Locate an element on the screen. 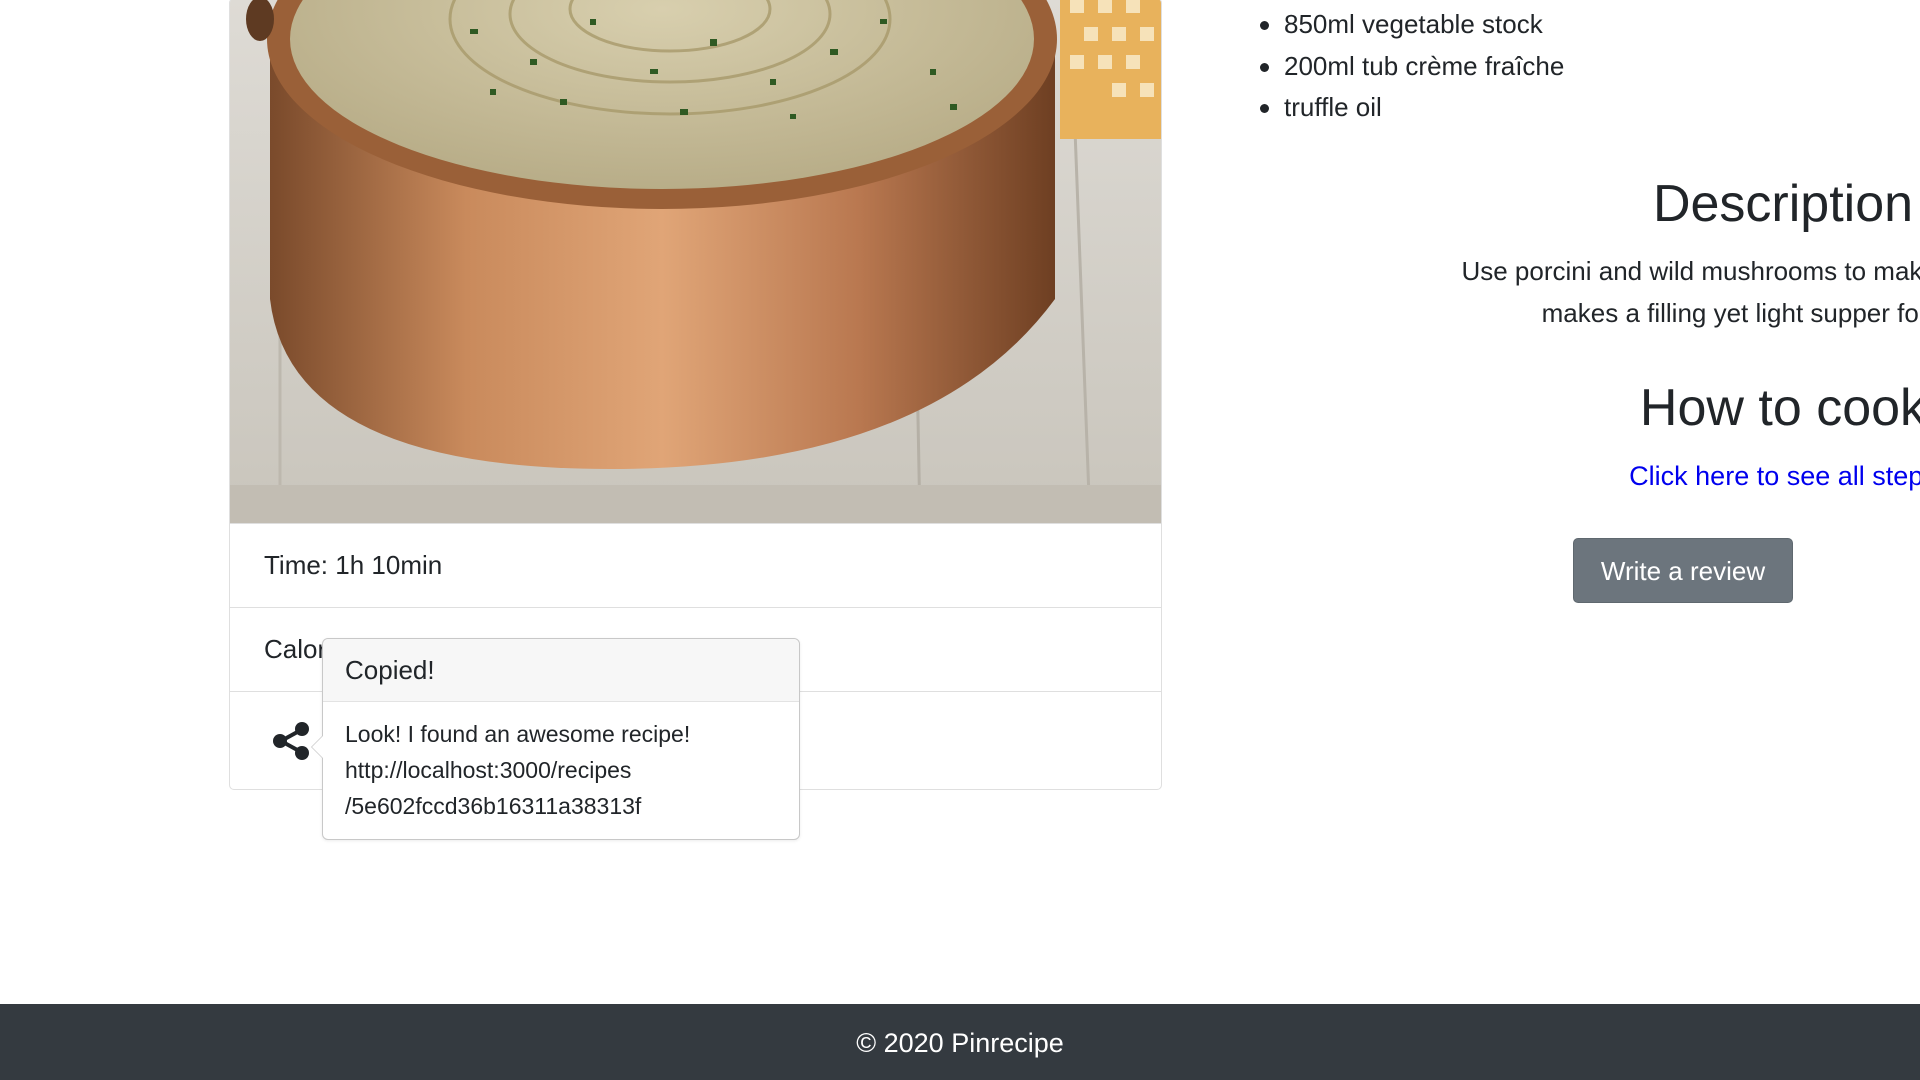 The width and height of the screenshot is (1920, 1080). footer: © 2020 Pinrecipe is located at coordinates (960, 1042).